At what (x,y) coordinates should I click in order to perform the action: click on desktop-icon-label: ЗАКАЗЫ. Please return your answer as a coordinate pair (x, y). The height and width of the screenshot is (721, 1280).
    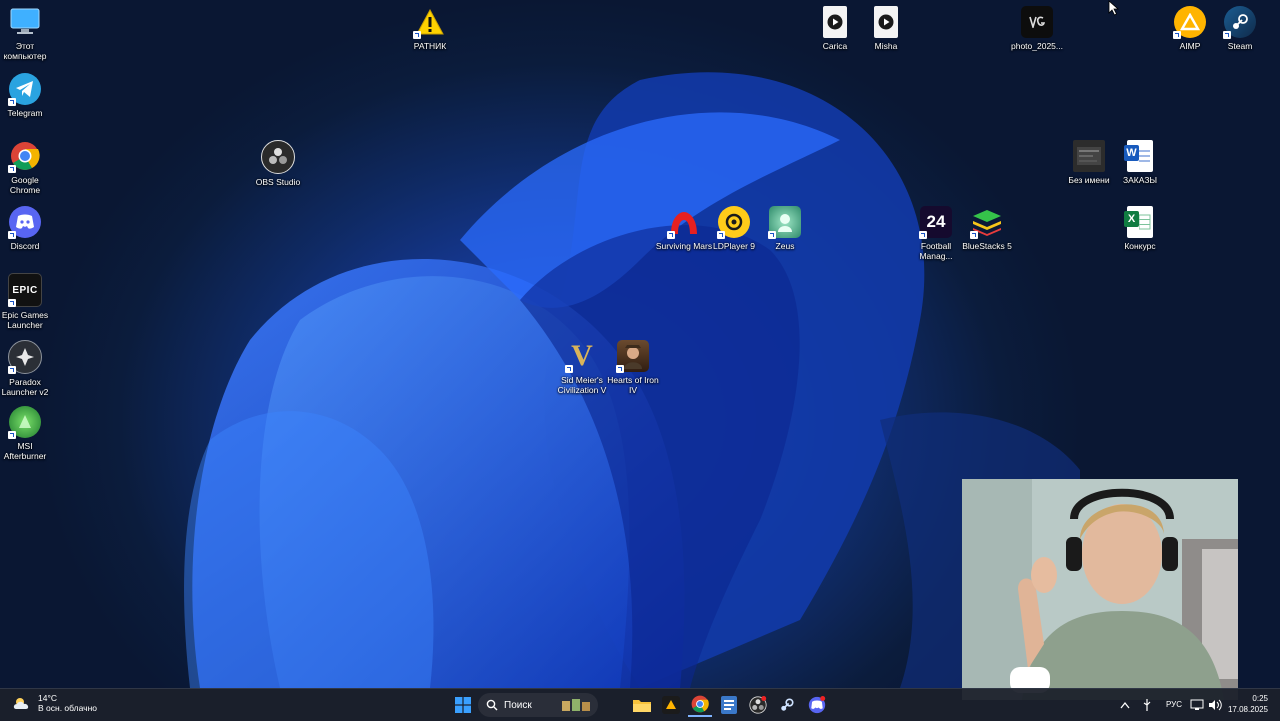
    Looking at the image, I should click on (1140, 180).